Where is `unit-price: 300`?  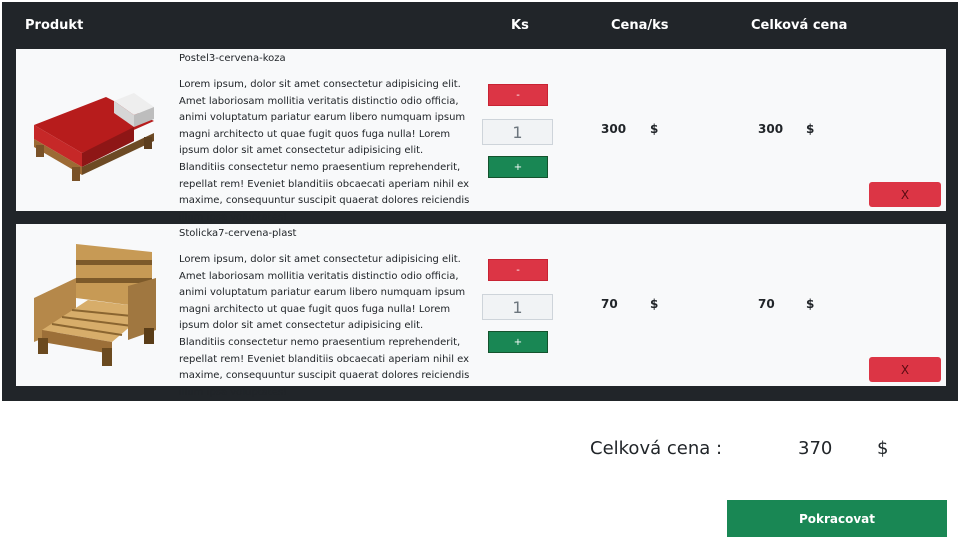 unit-price: 300 is located at coordinates (614, 129).